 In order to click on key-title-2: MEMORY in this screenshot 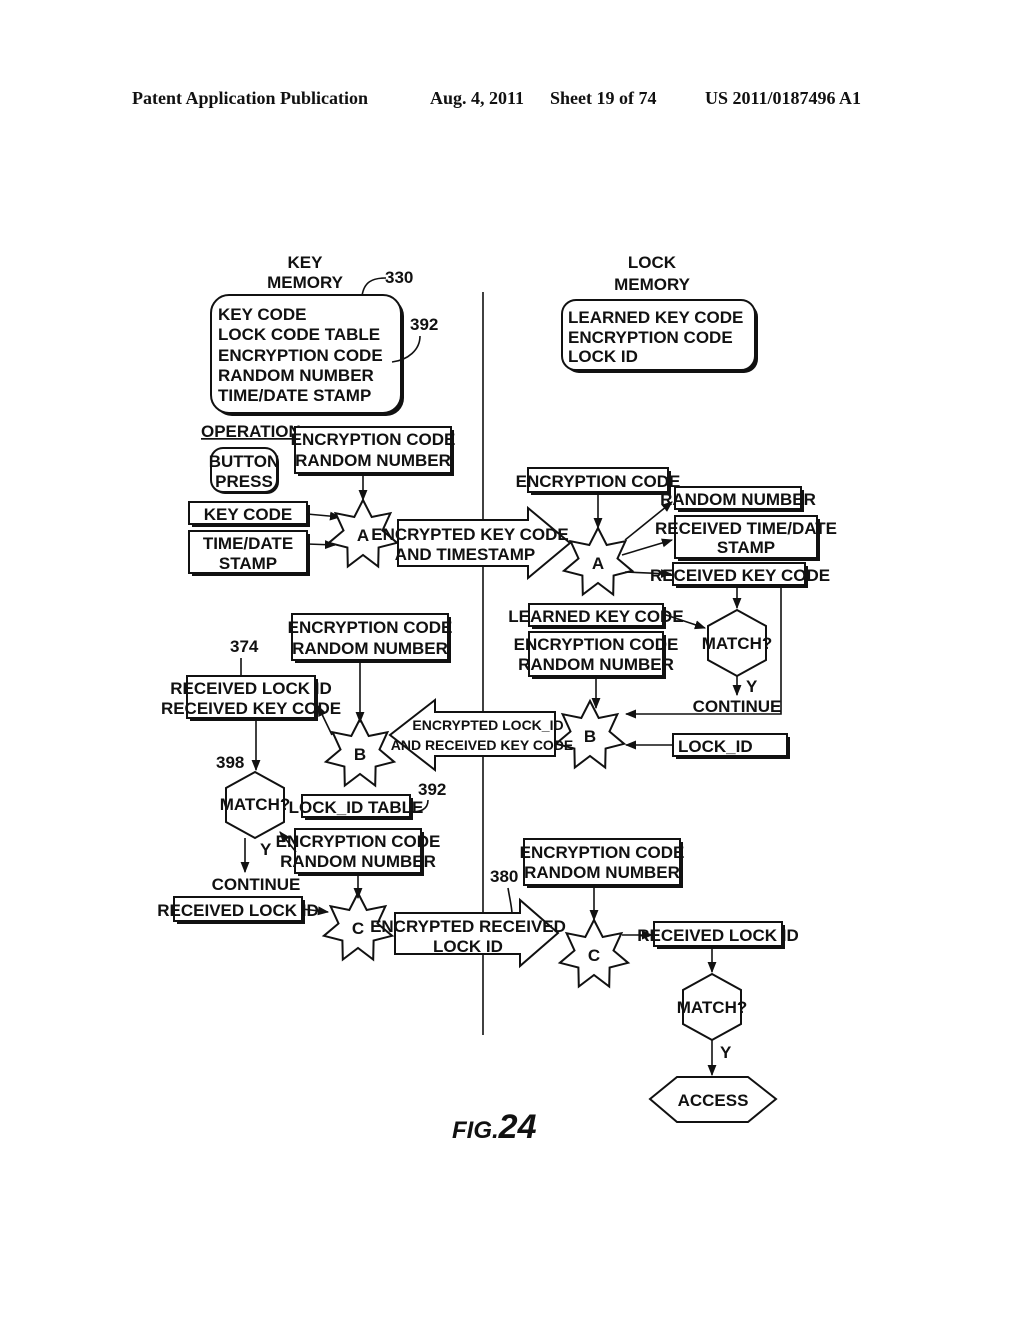, I will do `click(305, 282)`.